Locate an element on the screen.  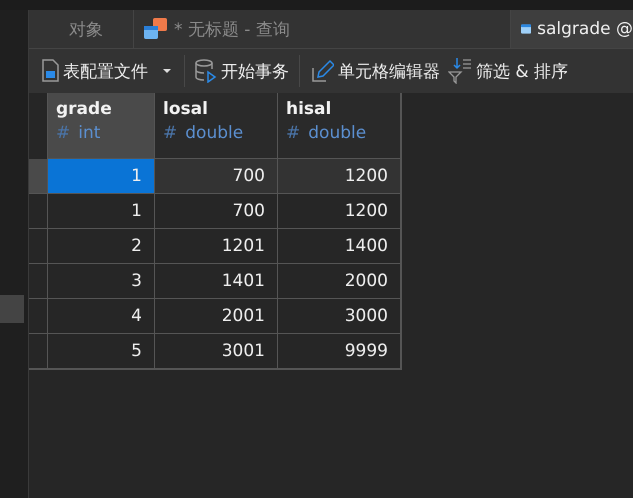
table-cell: 2 is located at coordinates (101, 246).